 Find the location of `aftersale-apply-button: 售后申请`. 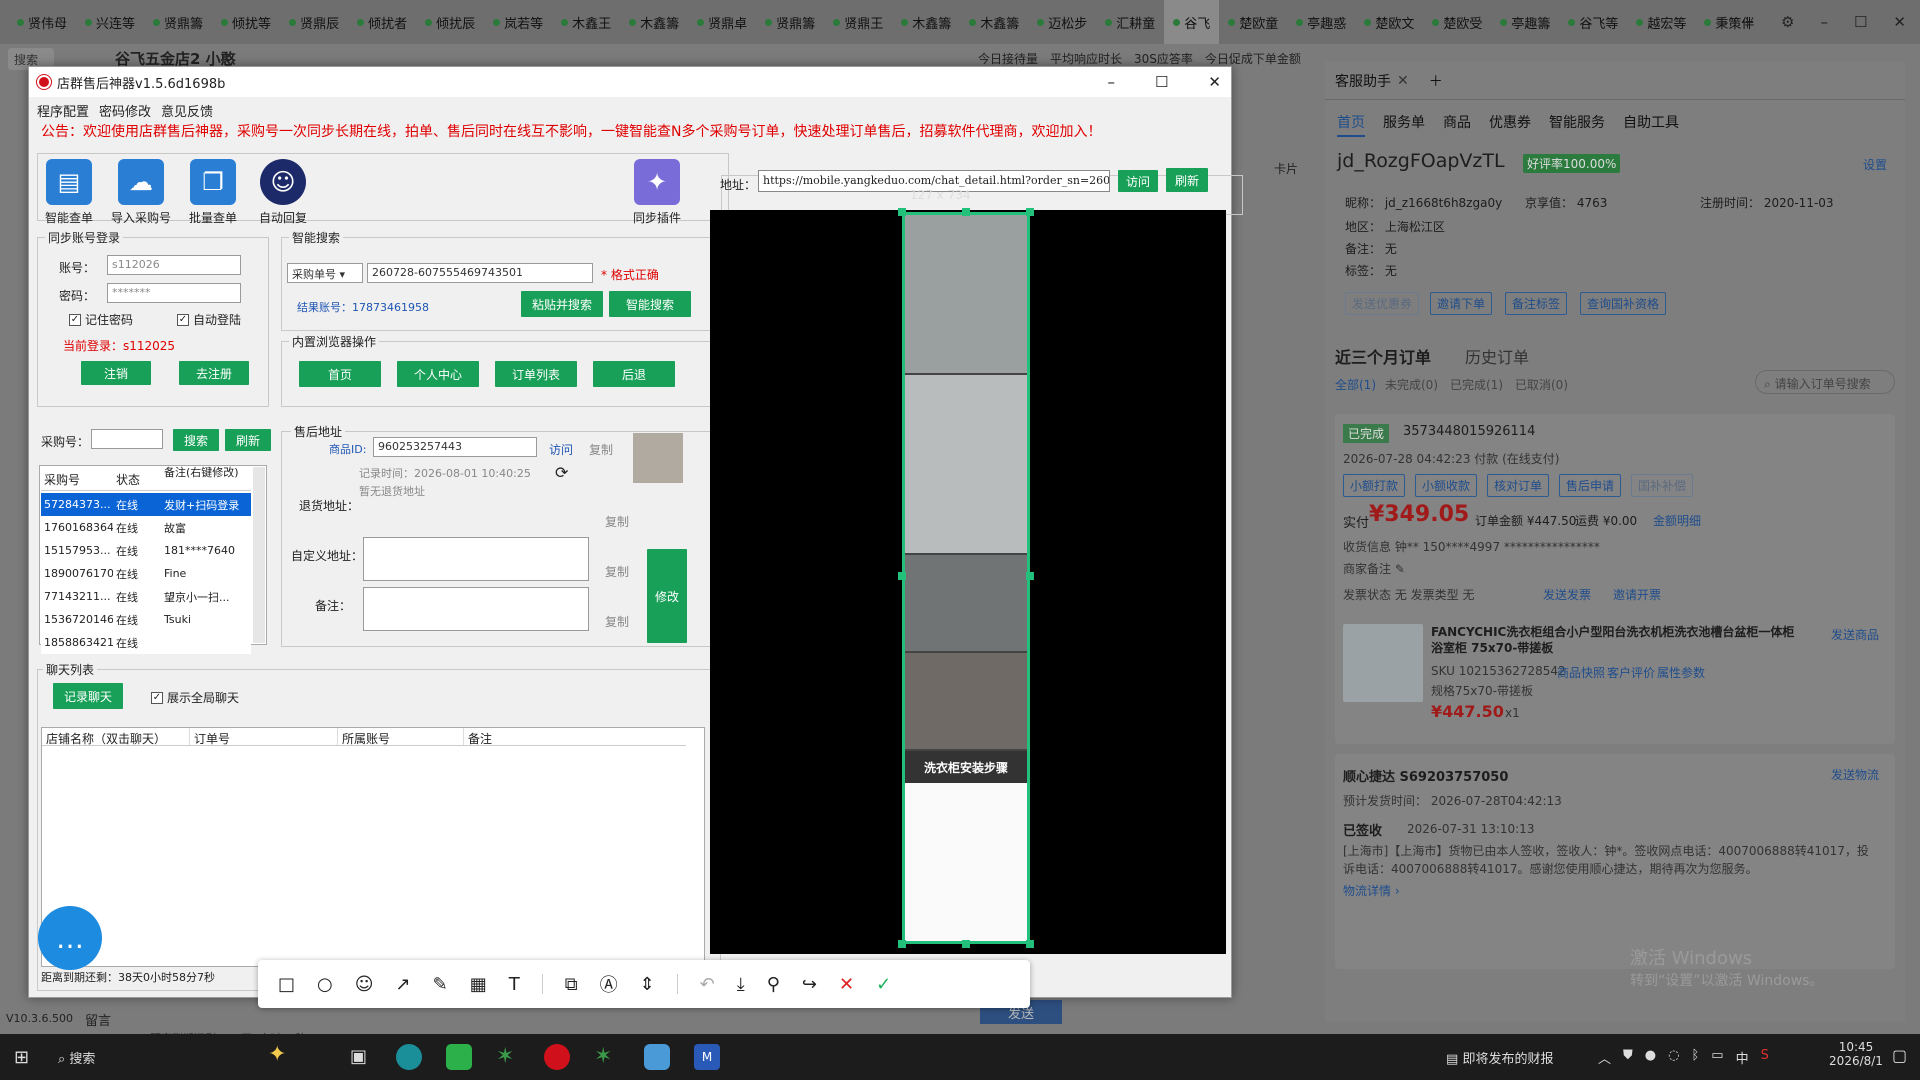

aftersale-apply-button: 售后申请 is located at coordinates (1590, 485).